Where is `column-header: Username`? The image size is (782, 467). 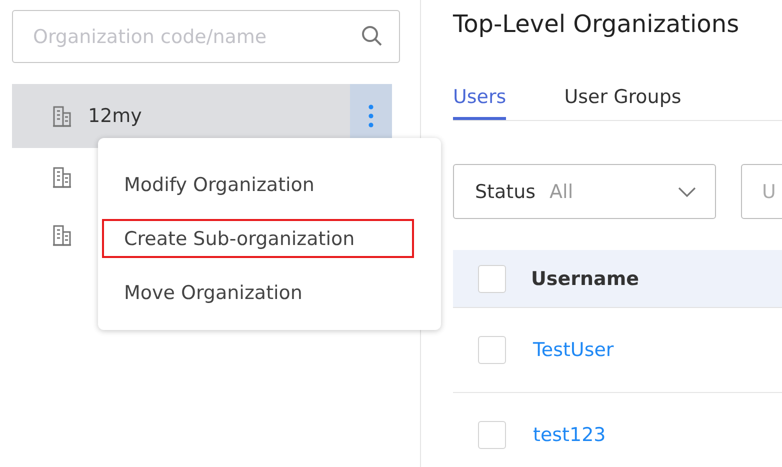
column-header: Username is located at coordinates (585, 279).